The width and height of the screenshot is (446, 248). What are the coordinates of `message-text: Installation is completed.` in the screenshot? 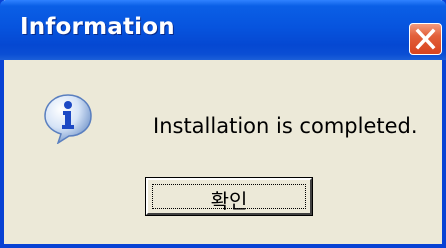 It's located at (285, 126).